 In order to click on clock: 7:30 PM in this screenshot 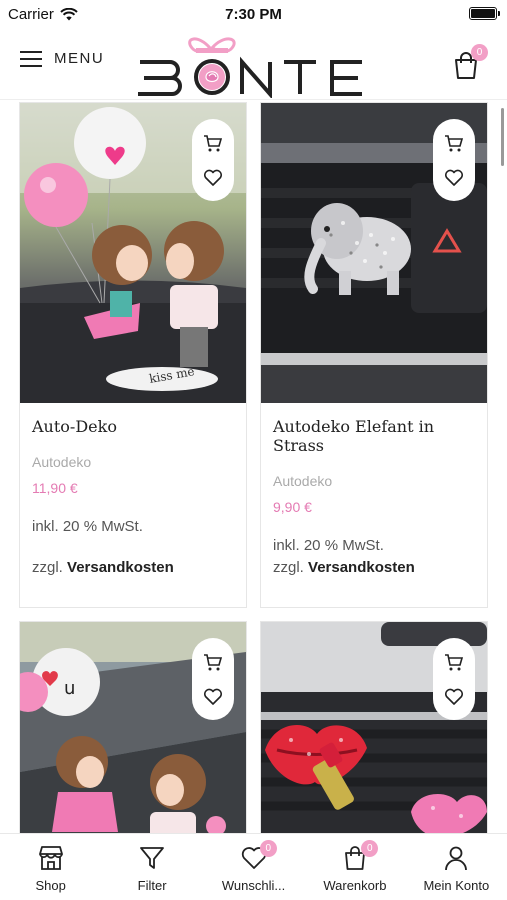, I will do `click(253, 14)`.